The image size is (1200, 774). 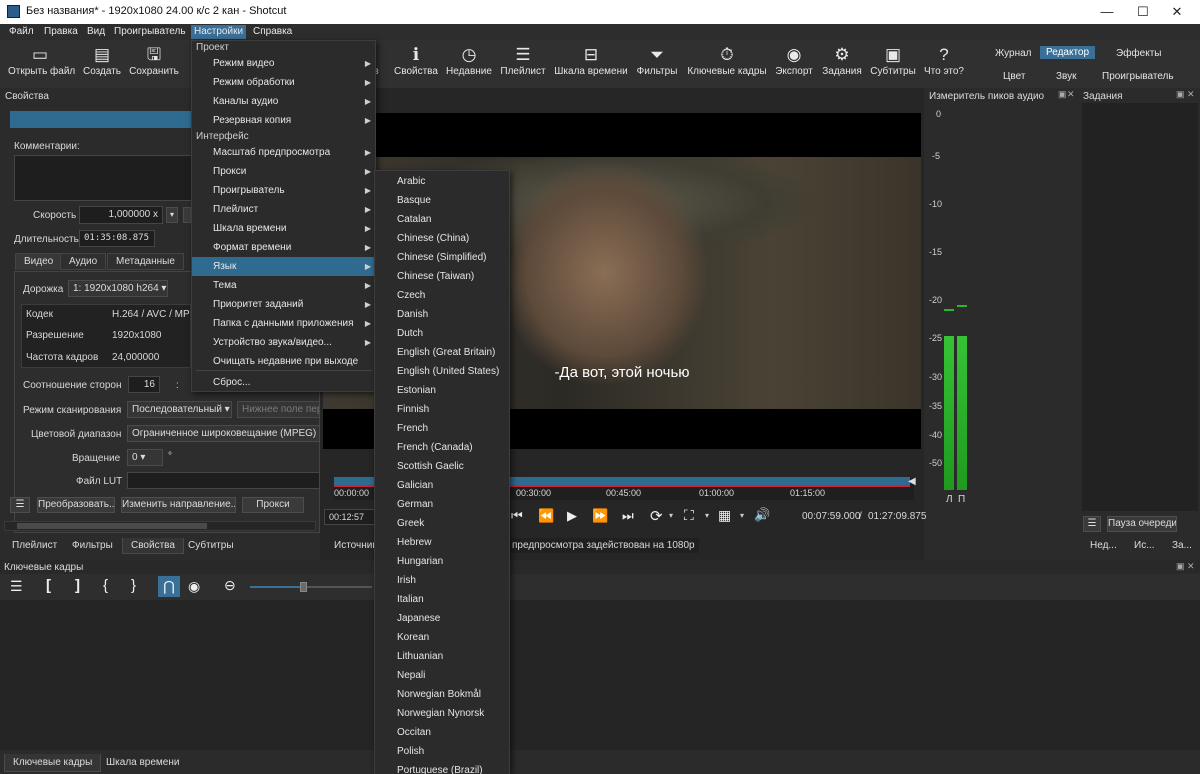 I want to click on menu-view: Вид, so click(x=96, y=32).